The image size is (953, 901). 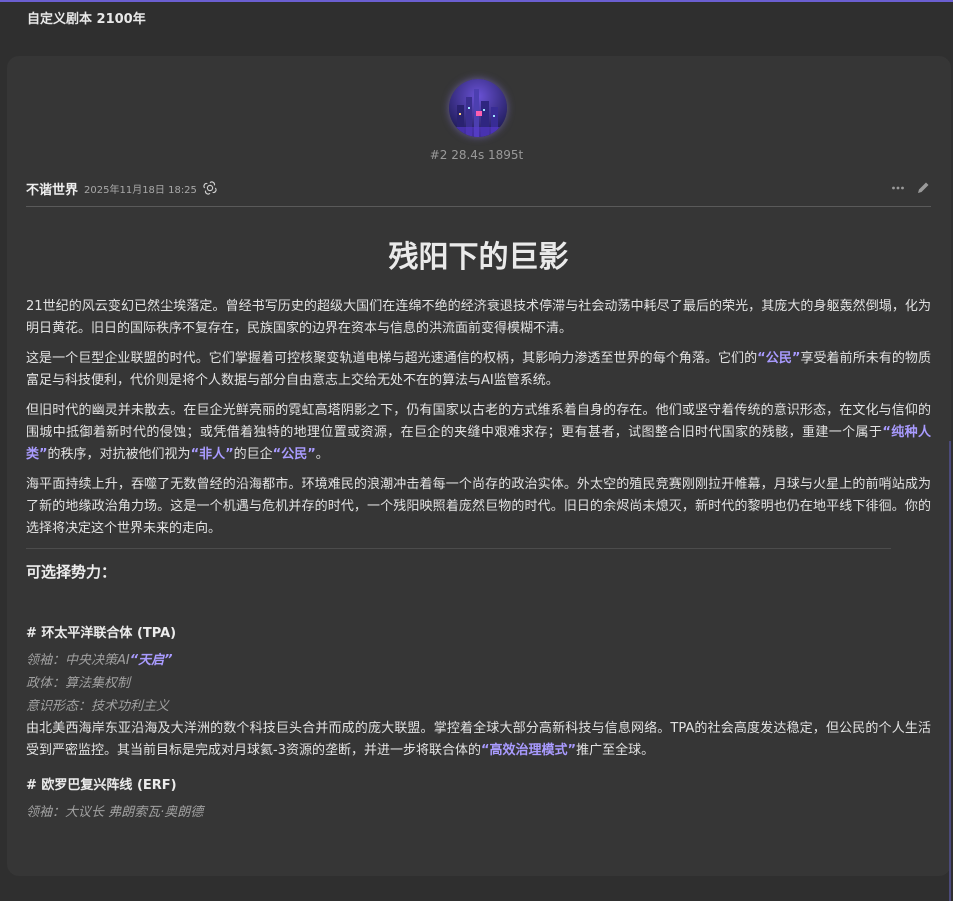 I want to click on window-accent-line, so click(x=476, y=1).